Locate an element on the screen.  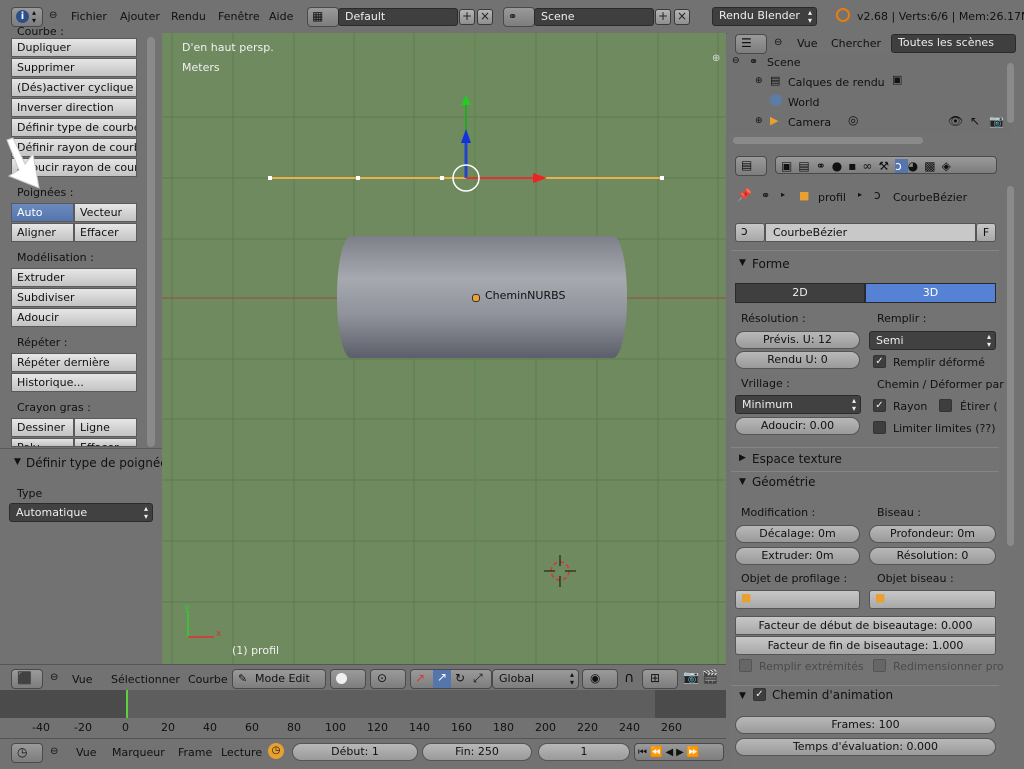
render-clapper-icon: 🎬 is located at coordinates (710, 677).